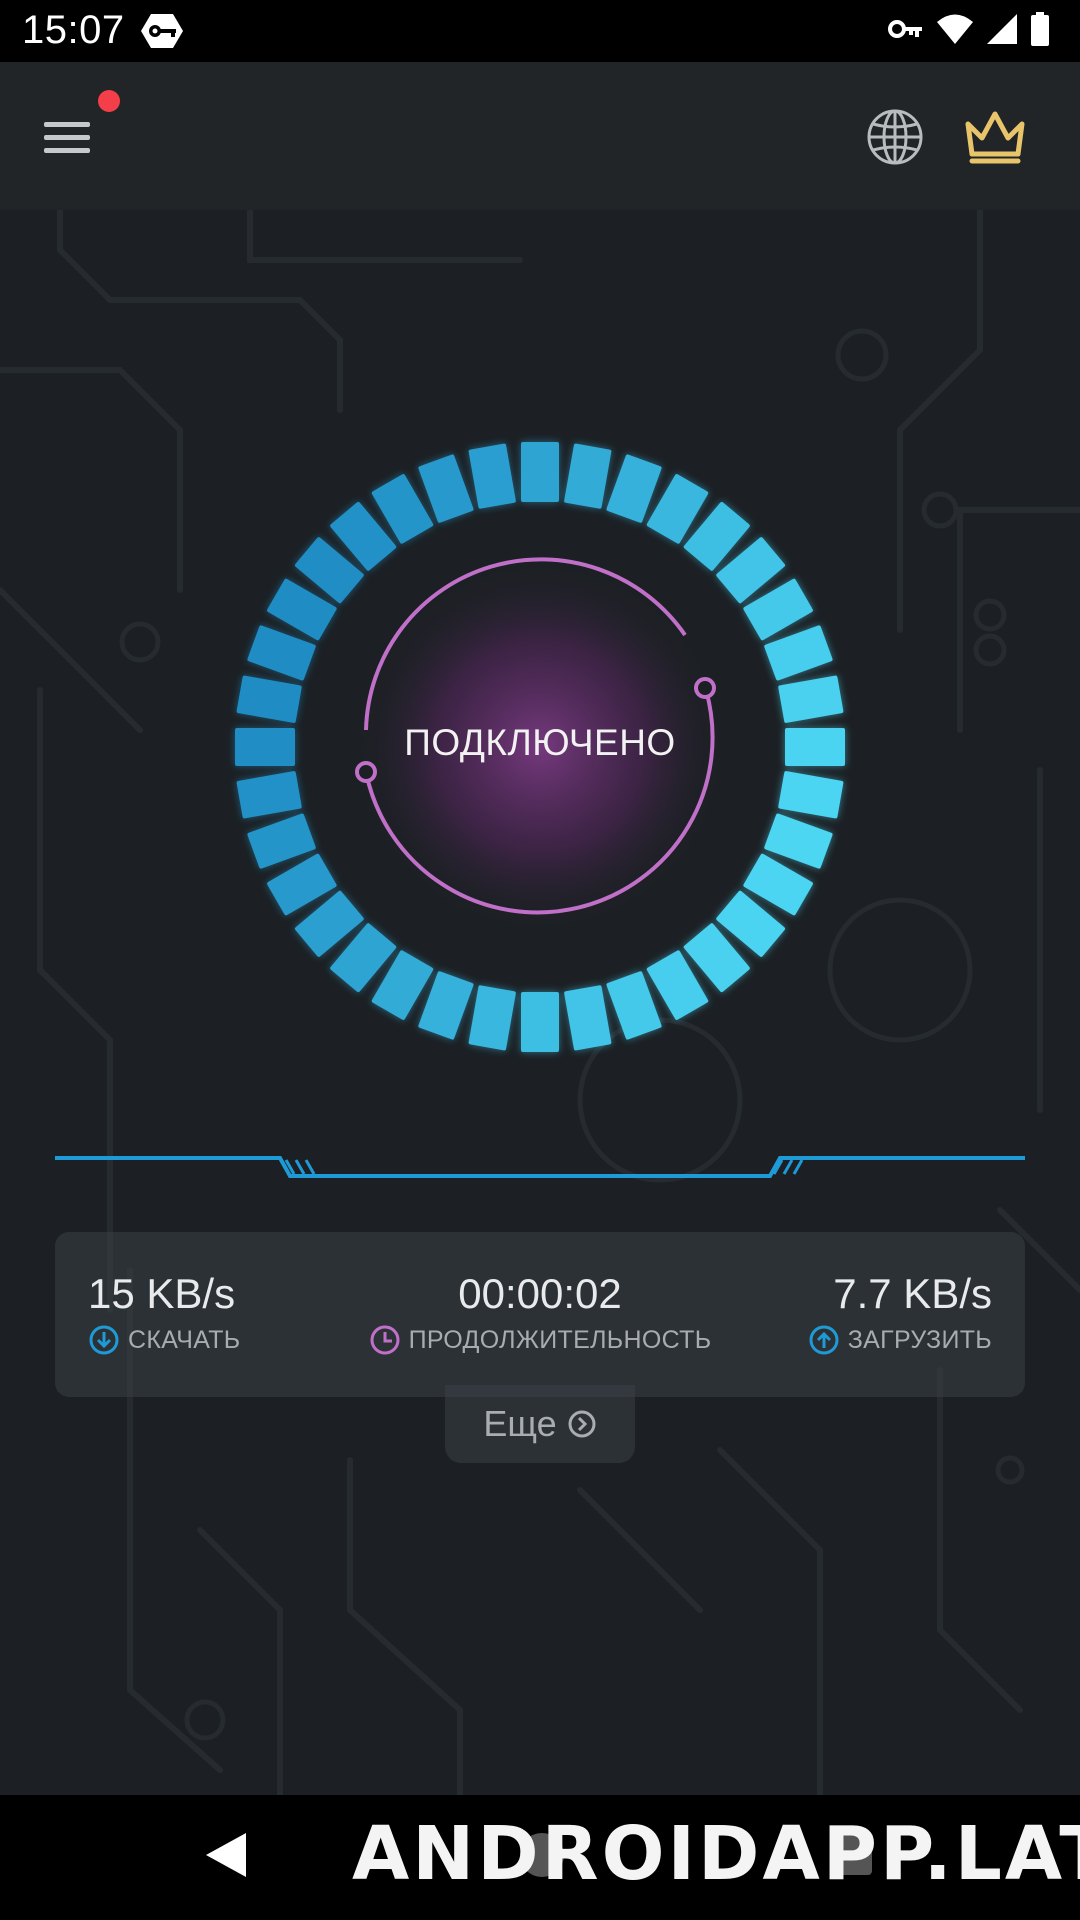 This screenshot has height=1920, width=1080. I want to click on upload-label-row: ЗАГРУЗИТЬ, so click(900, 1340).